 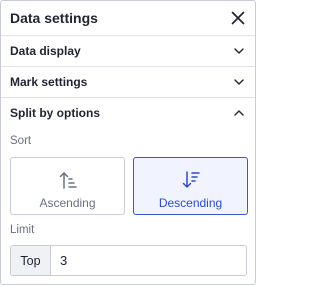 I want to click on panel-title: Data settings, so click(x=54, y=18).